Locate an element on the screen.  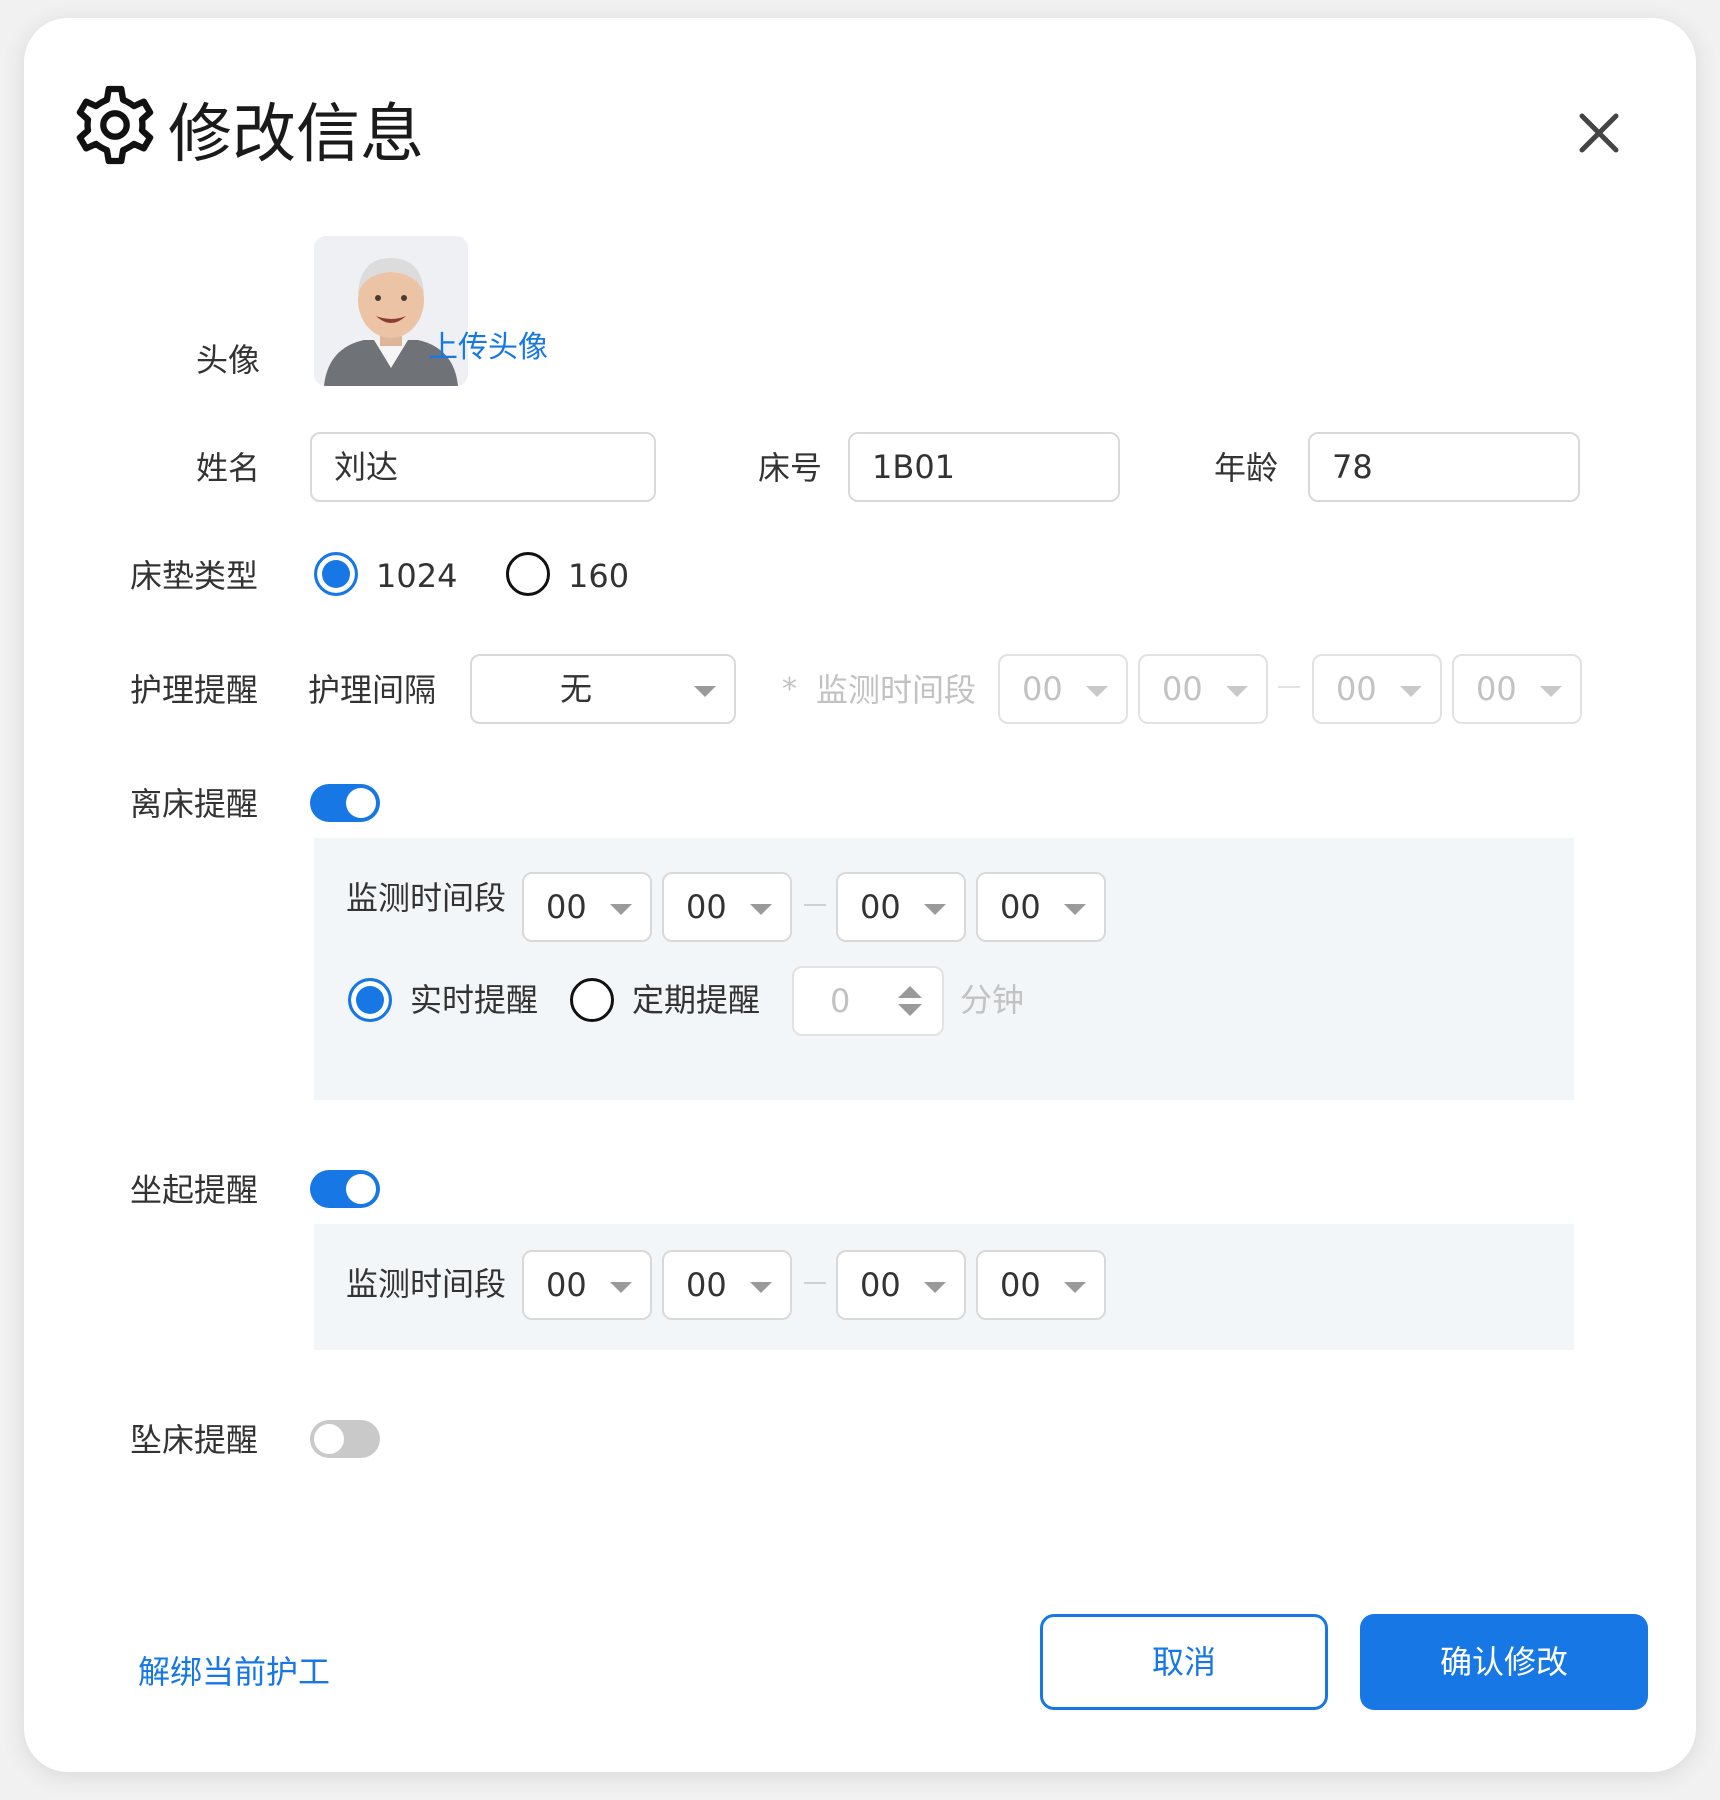
minutes-stepper: 0 is located at coordinates (868, 1001).